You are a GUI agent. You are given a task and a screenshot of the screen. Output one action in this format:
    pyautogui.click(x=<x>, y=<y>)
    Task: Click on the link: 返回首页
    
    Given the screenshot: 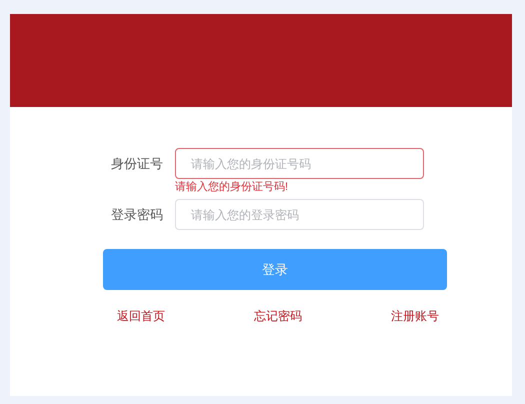 What is the action you would take?
    pyautogui.click(x=141, y=316)
    